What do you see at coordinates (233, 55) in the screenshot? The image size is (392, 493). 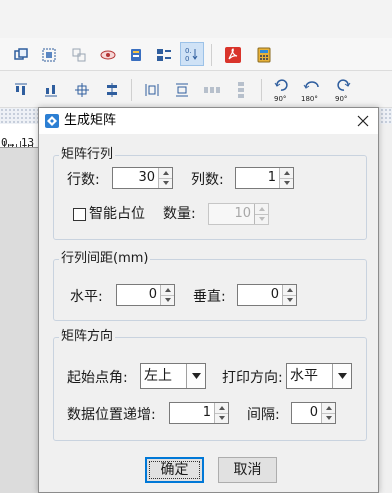 I see `pdf-icon` at bounding box center [233, 55].